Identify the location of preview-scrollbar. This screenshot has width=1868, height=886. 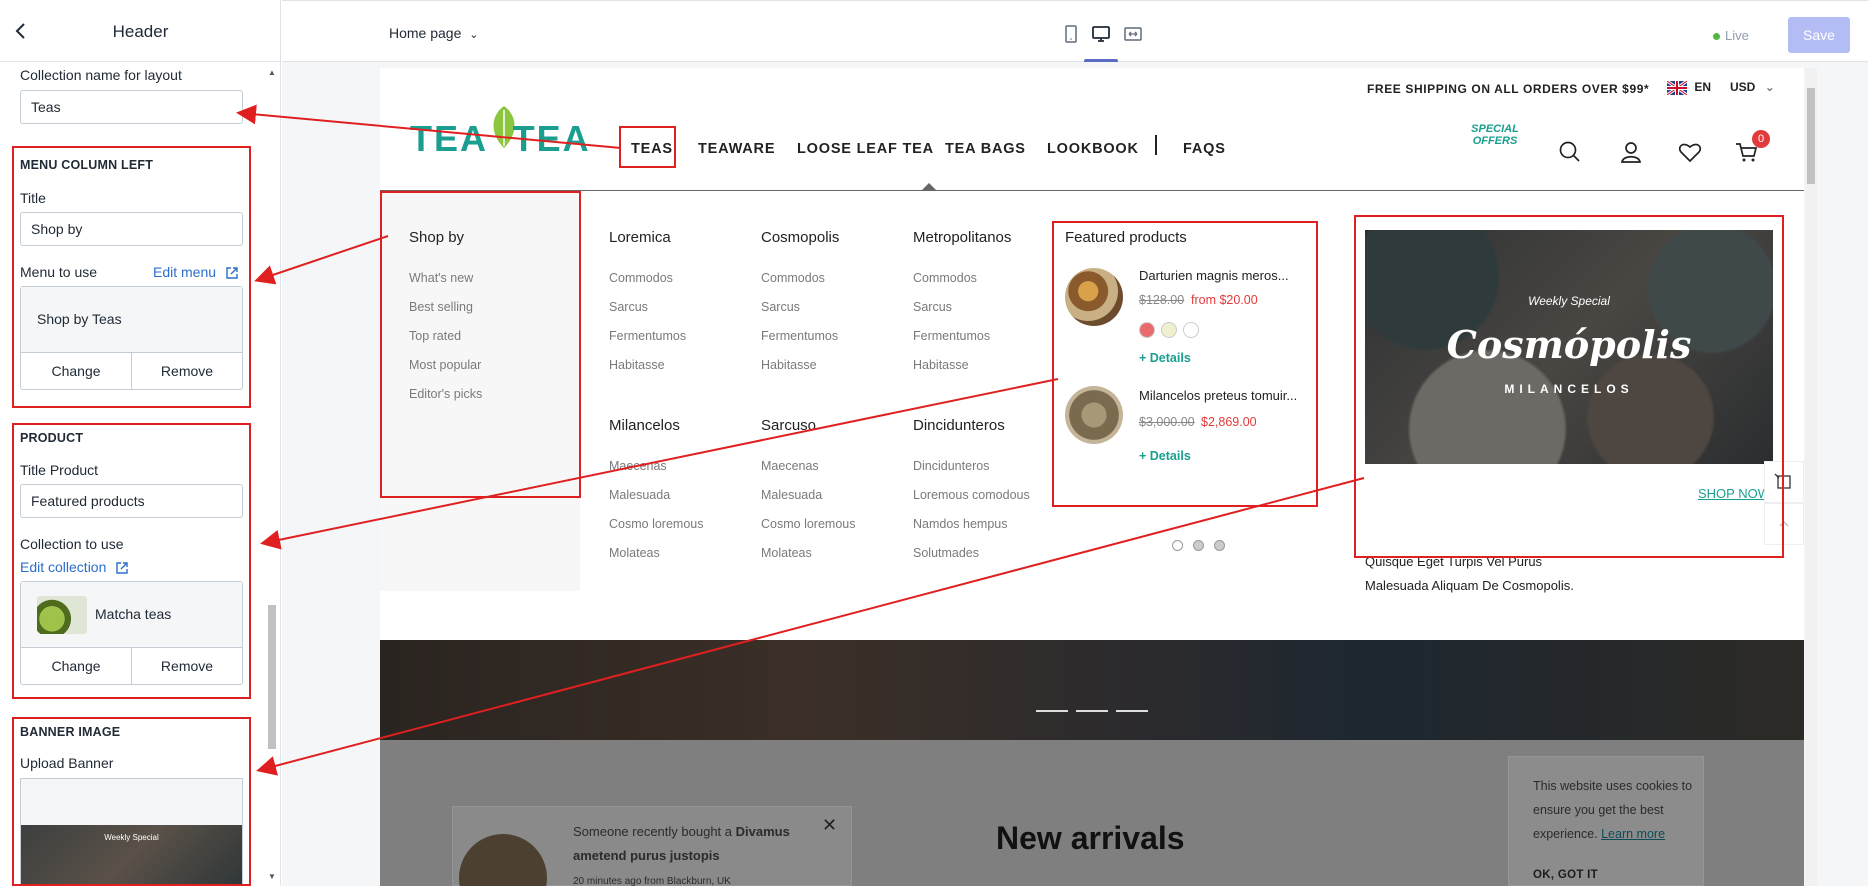
(1811, 477).